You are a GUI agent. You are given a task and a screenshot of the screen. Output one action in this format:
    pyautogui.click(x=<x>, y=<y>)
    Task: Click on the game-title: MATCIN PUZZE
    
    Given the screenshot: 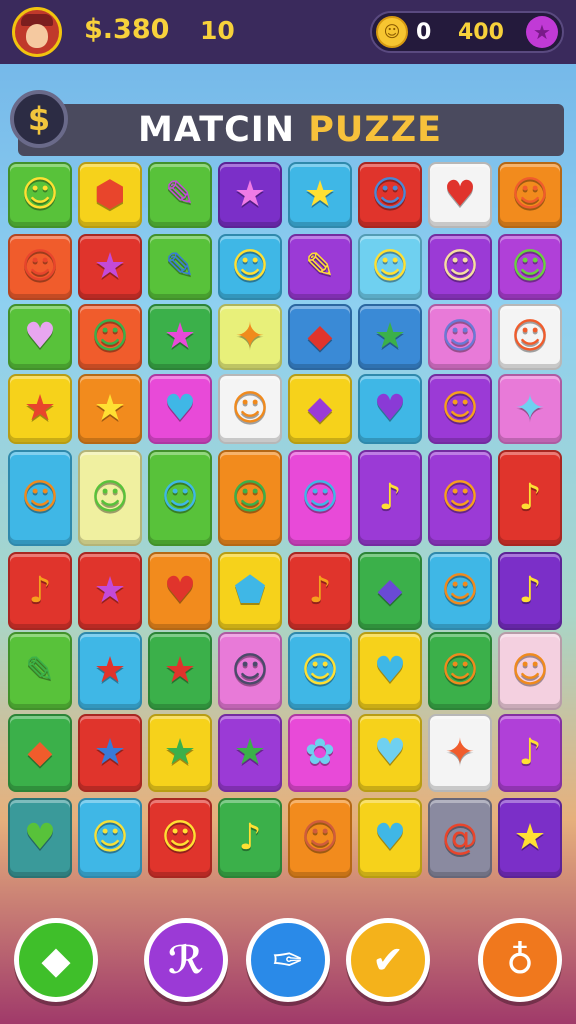 What is the action you would take?
    pyautogui.click(x=290, y=130)
    